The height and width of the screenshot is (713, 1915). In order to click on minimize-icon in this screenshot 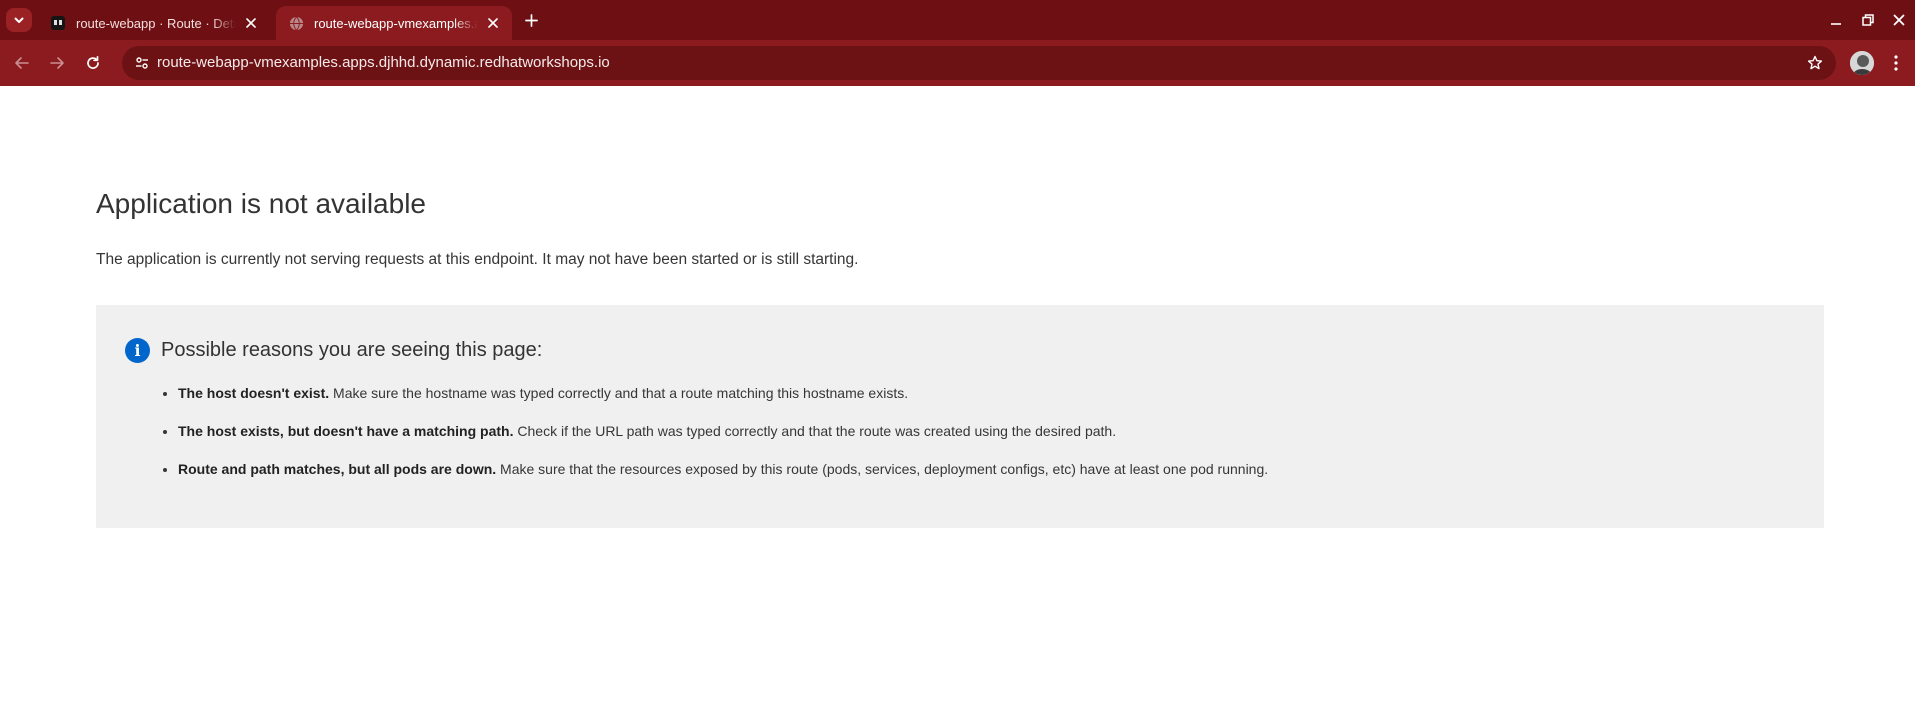, I will do `click(1836, 24)`.